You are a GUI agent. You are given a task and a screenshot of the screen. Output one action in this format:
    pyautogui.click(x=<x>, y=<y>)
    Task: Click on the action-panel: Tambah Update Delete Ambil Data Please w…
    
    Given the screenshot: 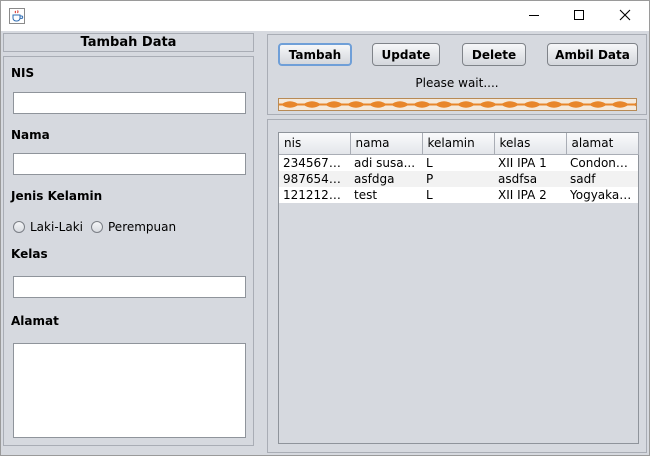 What is the action you would take?
    pyautogui.click(x=457, y=74)
    